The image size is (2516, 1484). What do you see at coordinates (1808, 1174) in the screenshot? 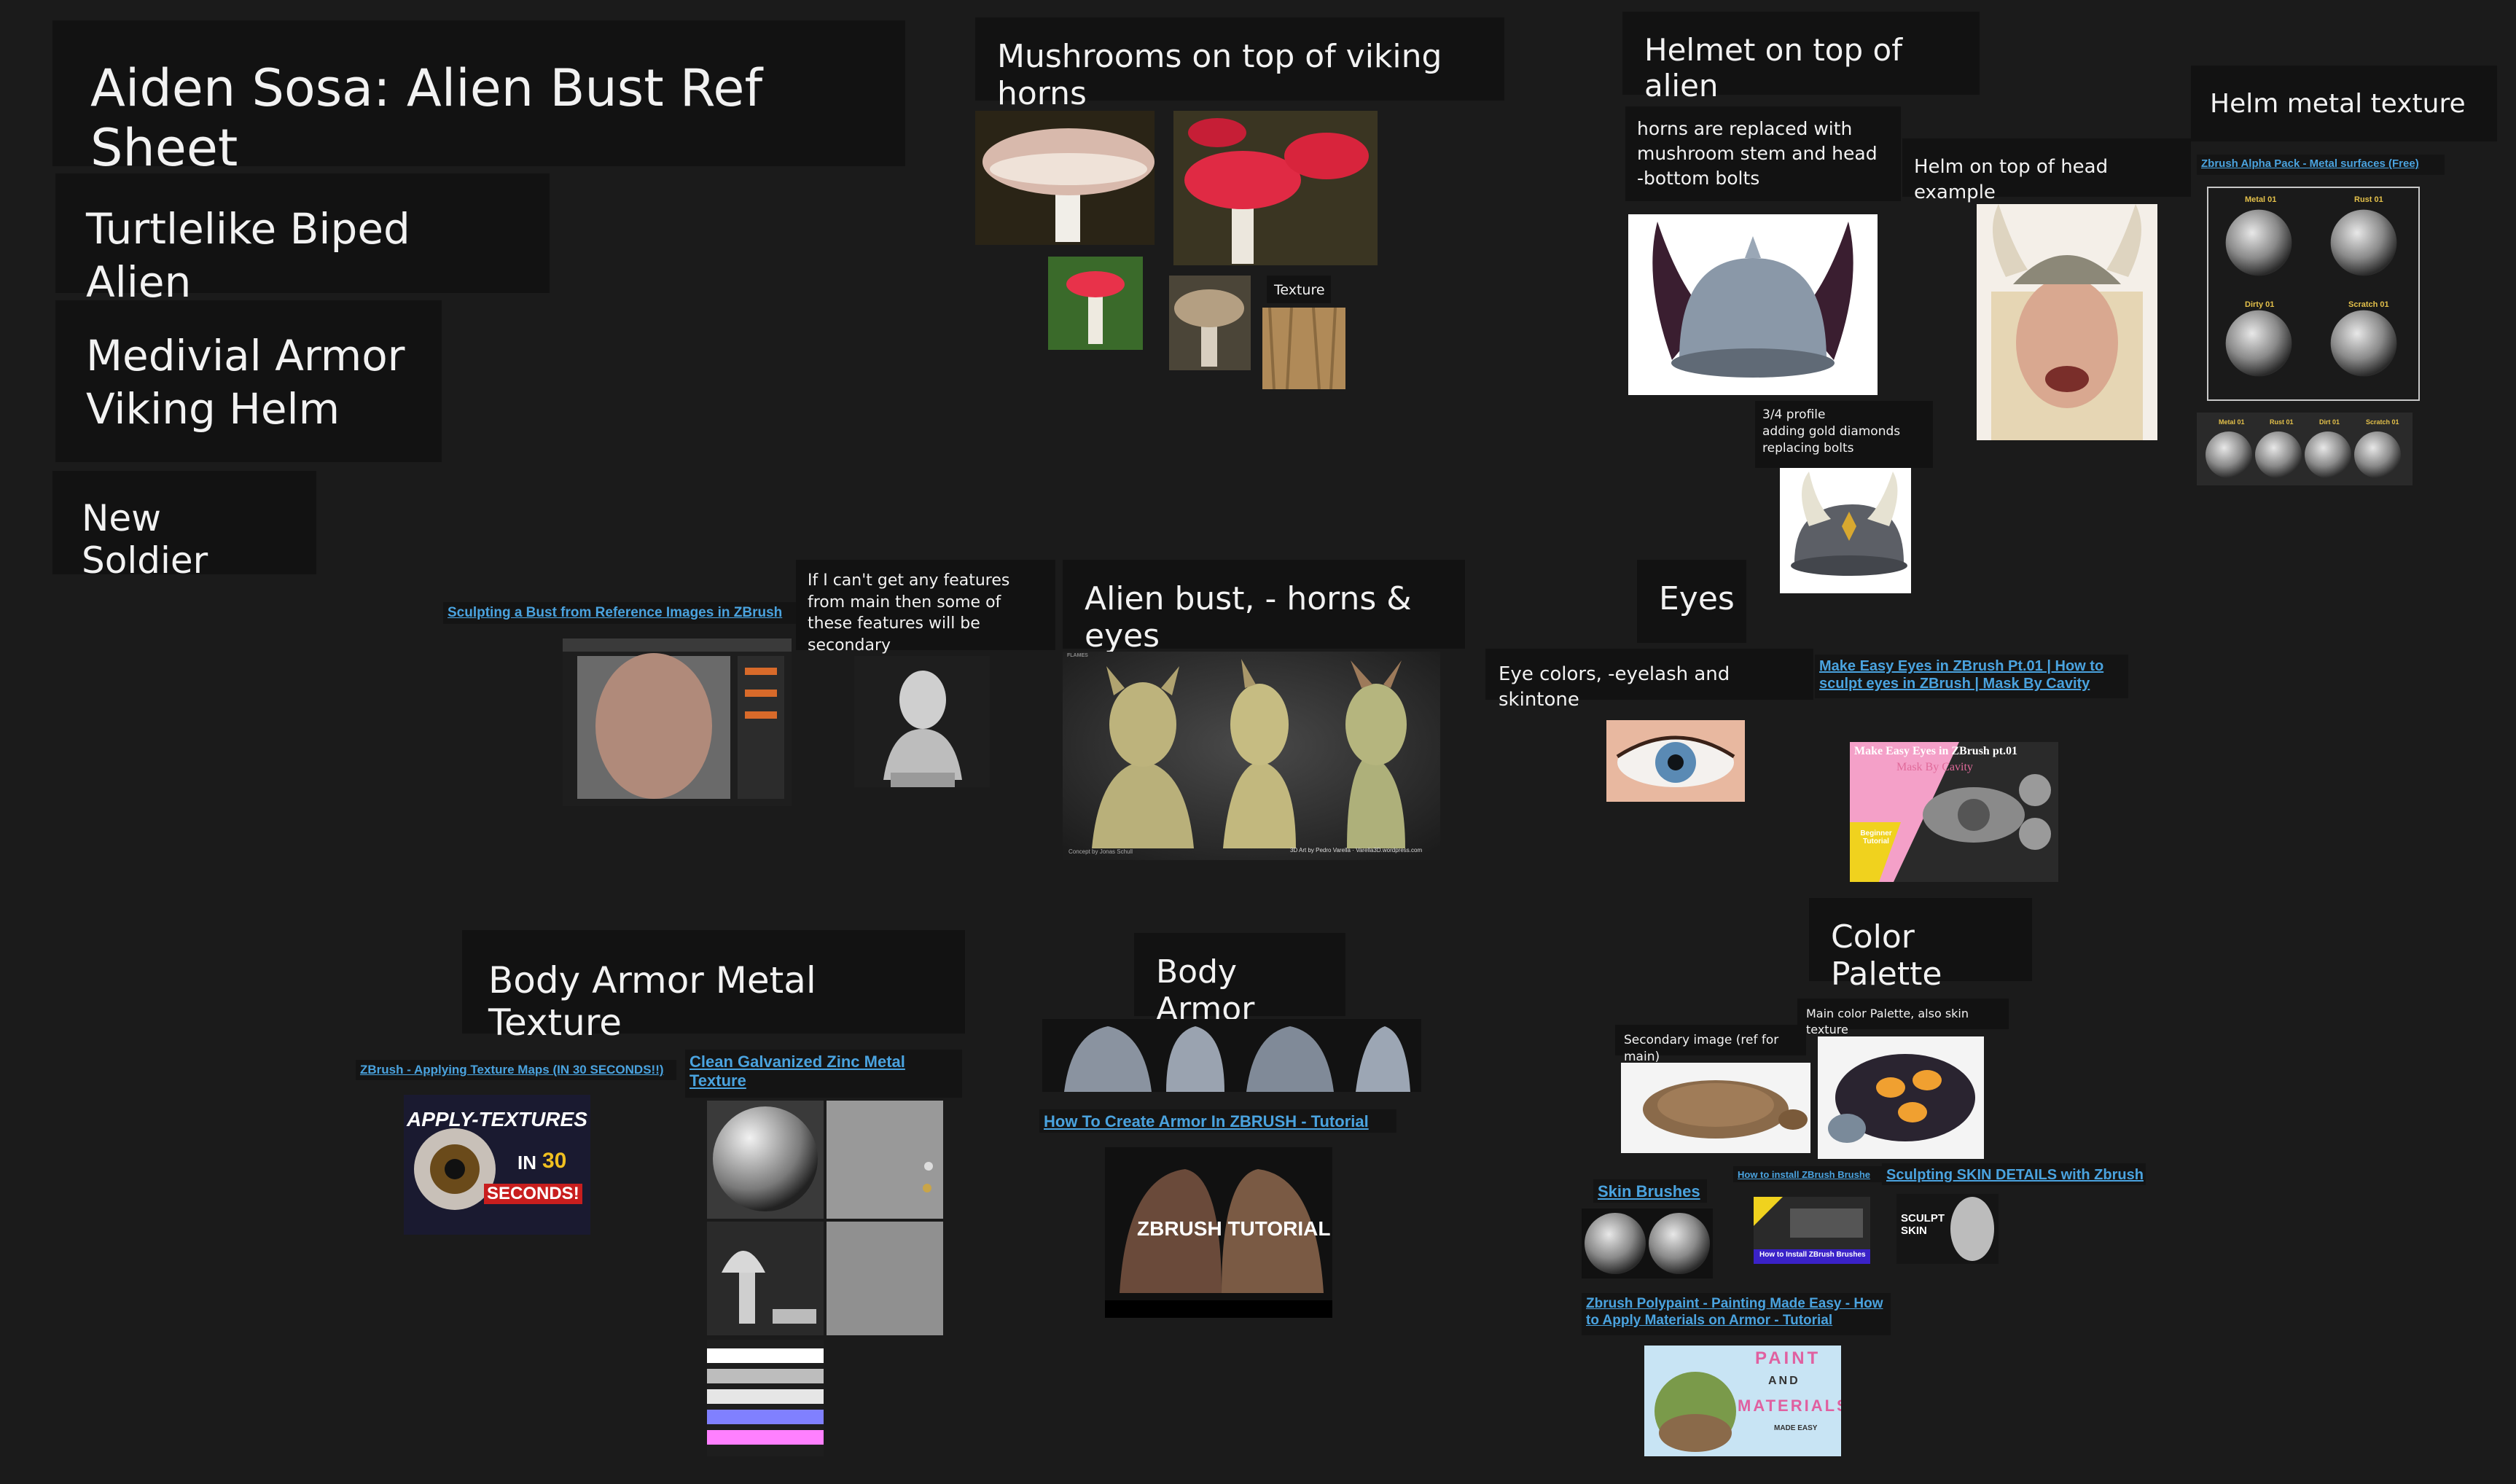
I see `install-brushes-link: How to install ZBrush Brushe` at bounding box center [1808, 1174].